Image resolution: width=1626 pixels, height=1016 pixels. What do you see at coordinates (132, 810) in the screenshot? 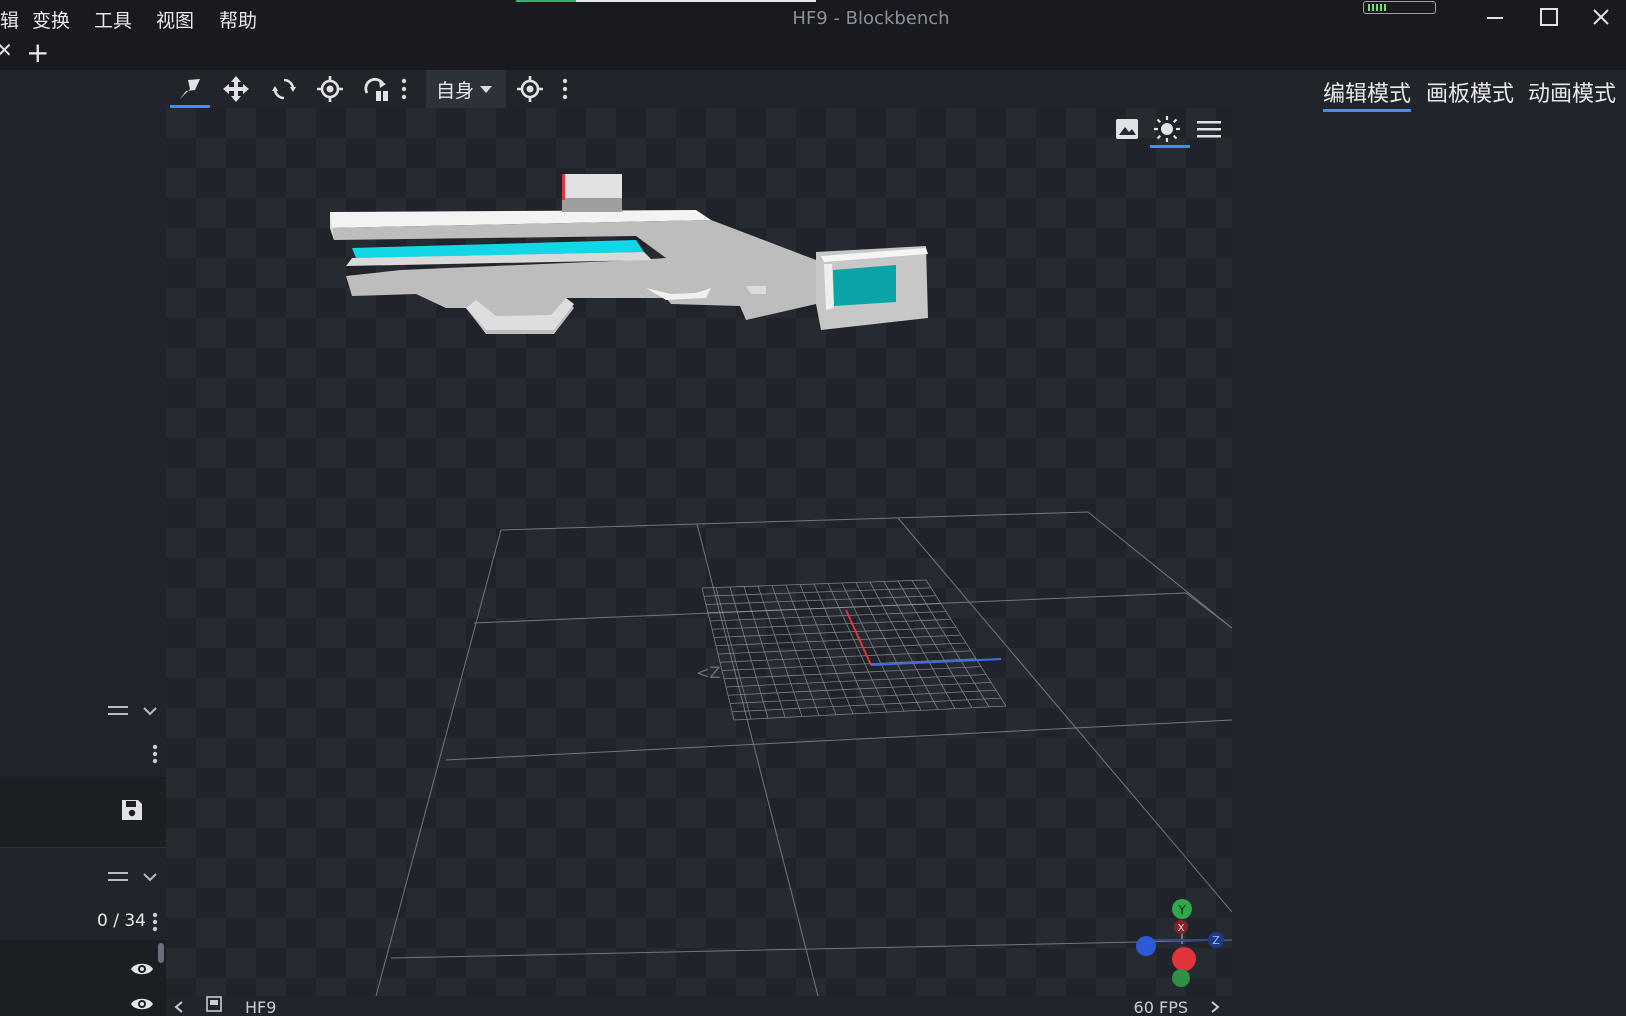
I see `save-icon` at bounding box center [132, 810].